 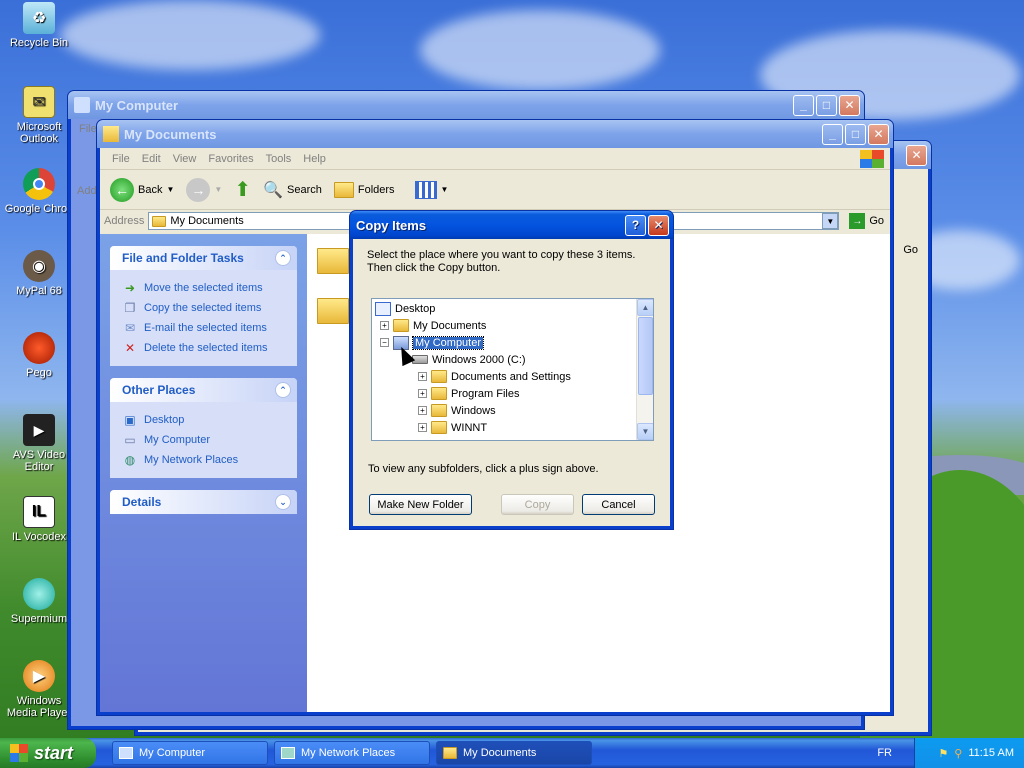 What do you see at coordinates (645, 356) in the screenshot?
I see `scroll-thumb` at bounding box center [645, 356].